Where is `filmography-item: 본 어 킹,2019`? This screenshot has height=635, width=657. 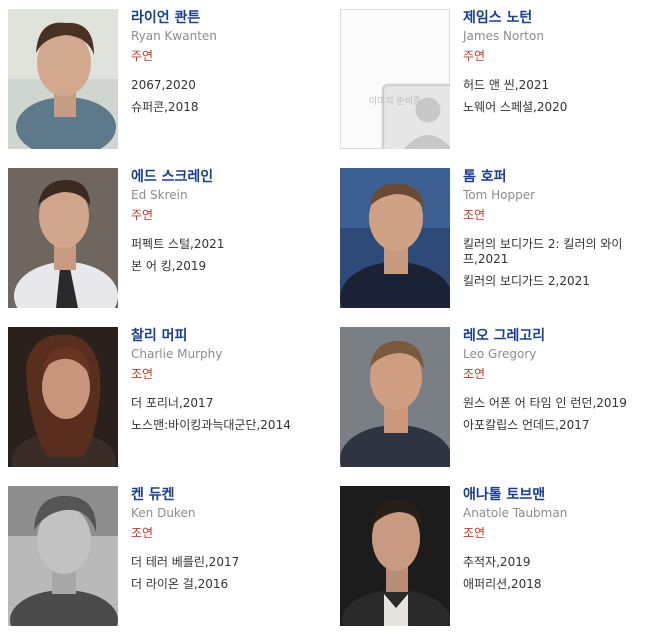 filmography-item: 본 어 킹,2019 is located at coordinates (228, 266).